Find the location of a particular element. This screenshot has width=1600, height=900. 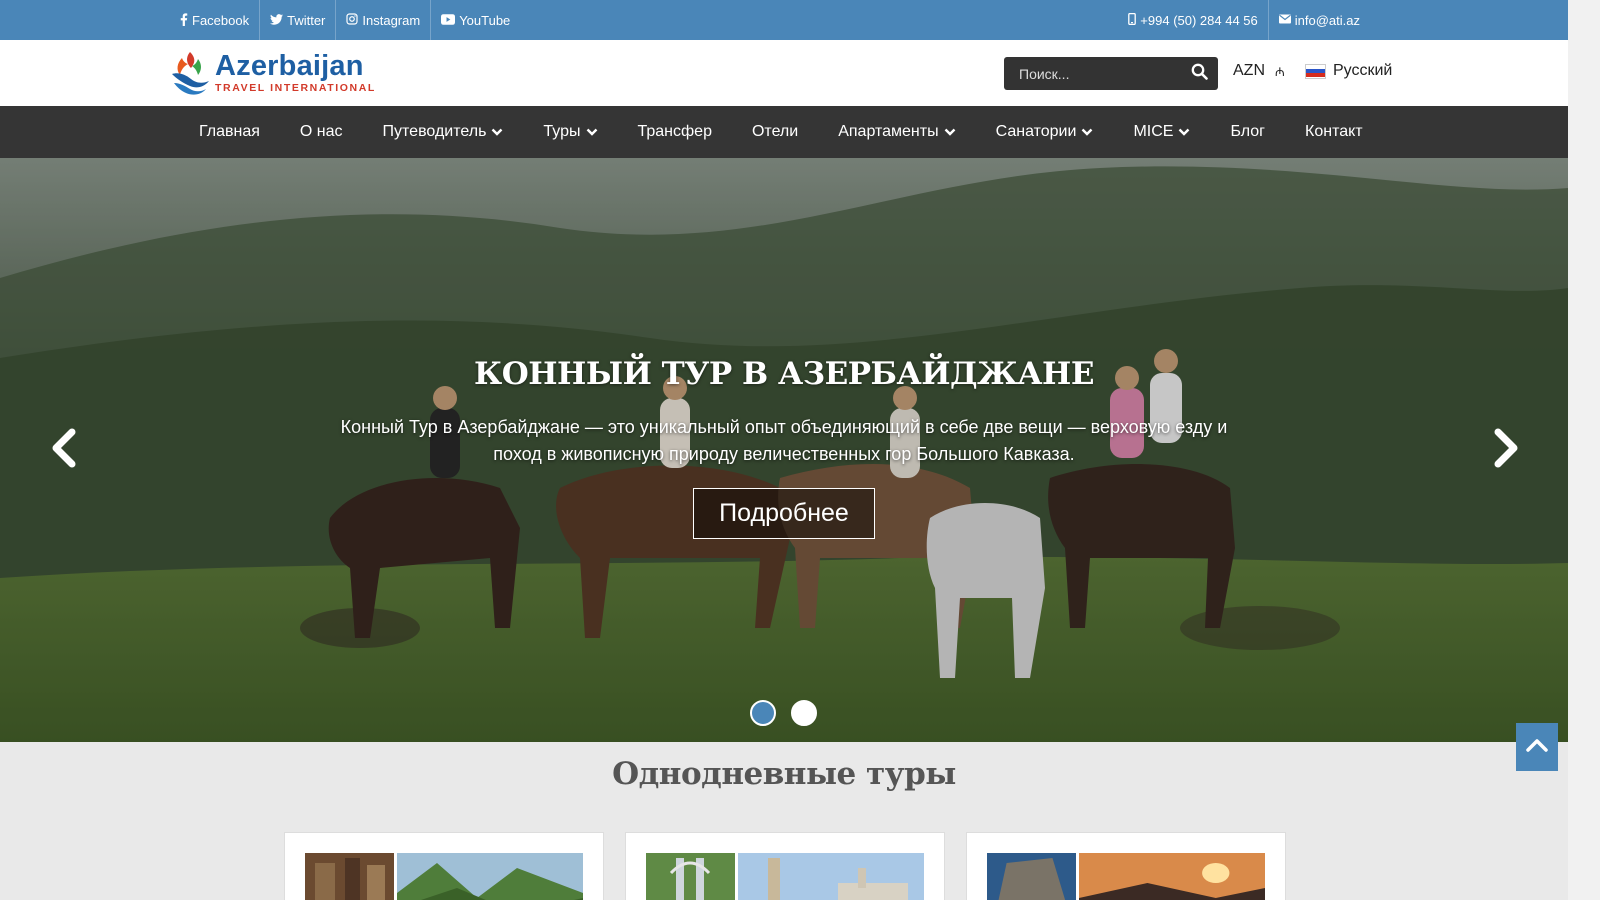

facebook-label: Facebook is located at coordinates (221, 20).